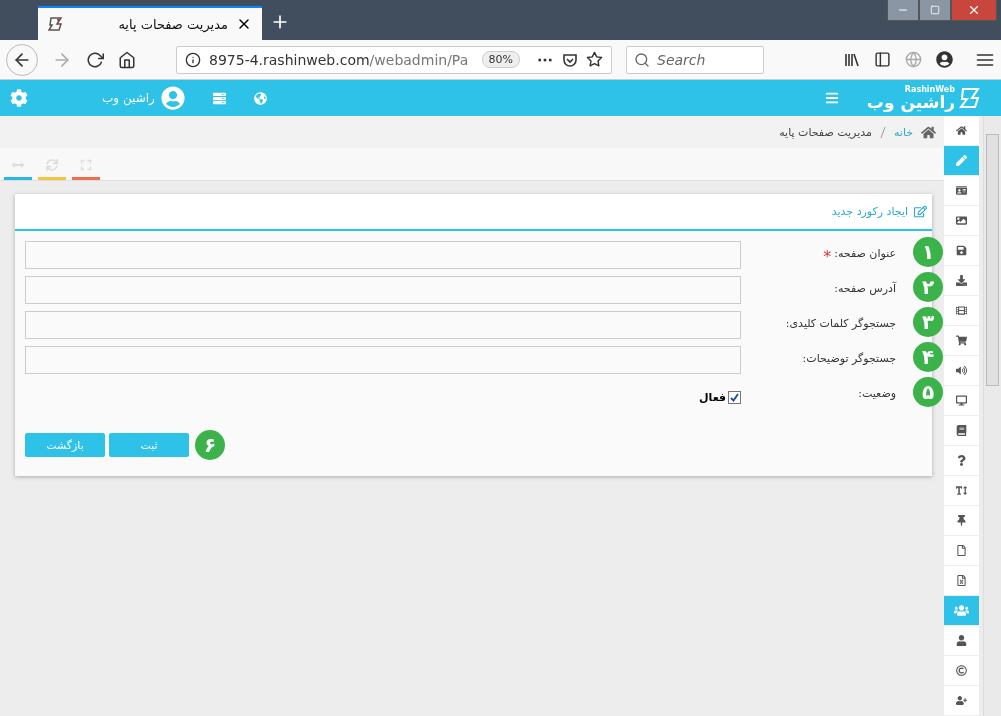 The image size is (1001, 716). Describe the element at coordinates (962, 550) in the screenshot. I see `file-icon` at that location.